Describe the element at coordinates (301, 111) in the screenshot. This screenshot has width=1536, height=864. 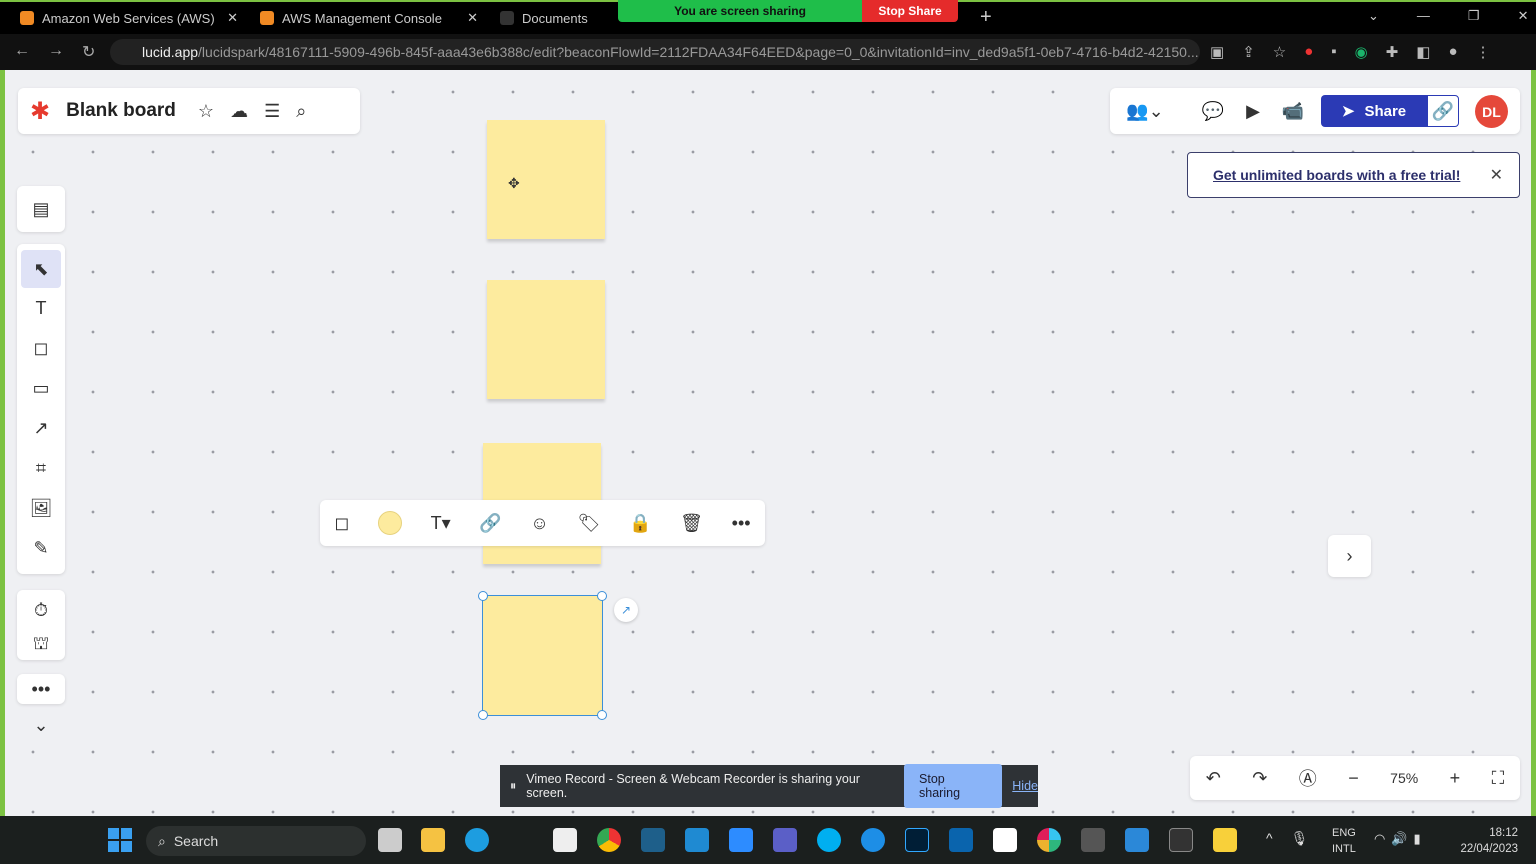
I see `search-icon: ⌕` at that location.